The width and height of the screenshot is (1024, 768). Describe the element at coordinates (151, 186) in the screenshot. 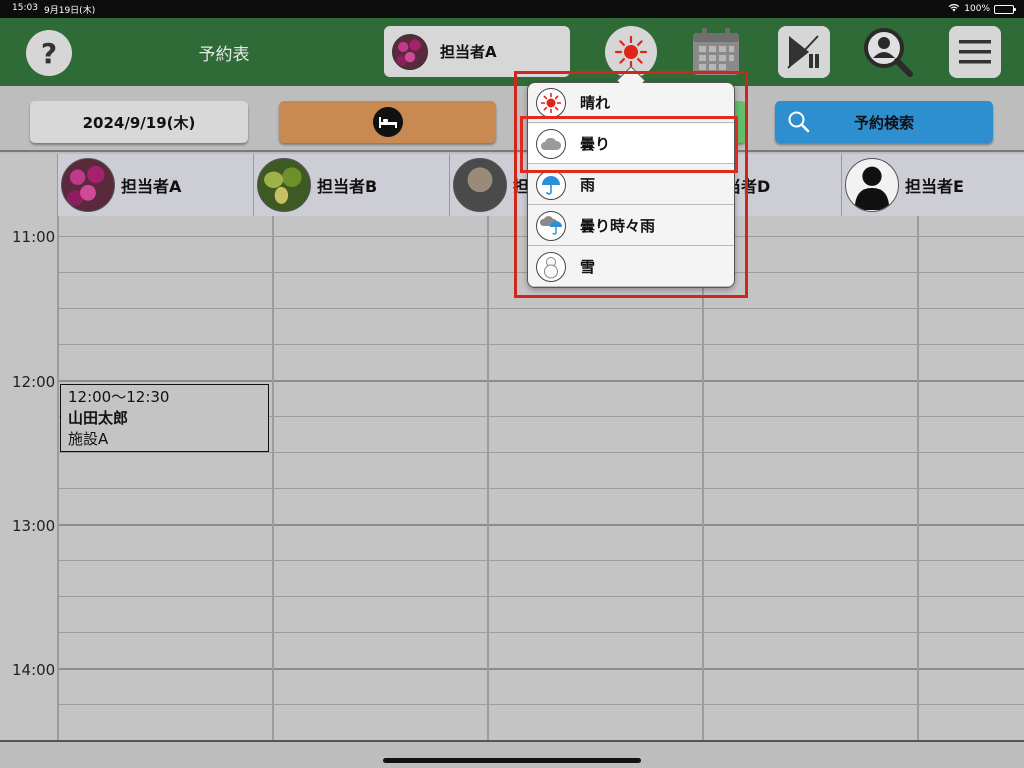

I see `staff-name: 担当者A` at that location.